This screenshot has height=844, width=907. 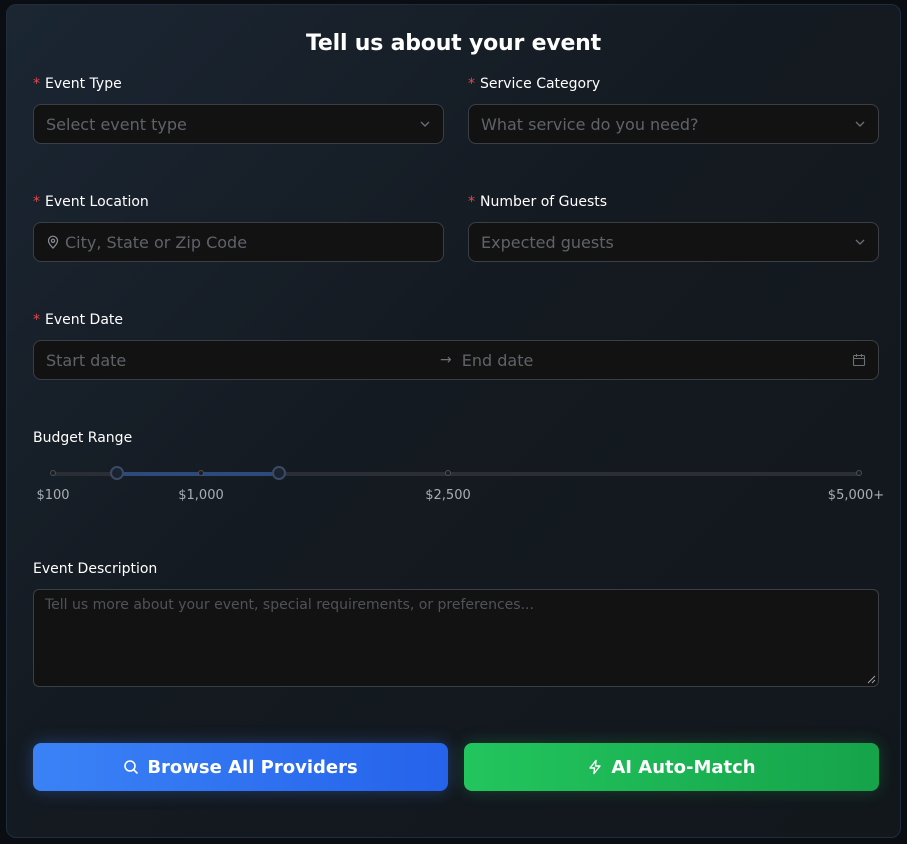 I want to click on event-type-placeholder: Select event type, so click(x=116, y=124).